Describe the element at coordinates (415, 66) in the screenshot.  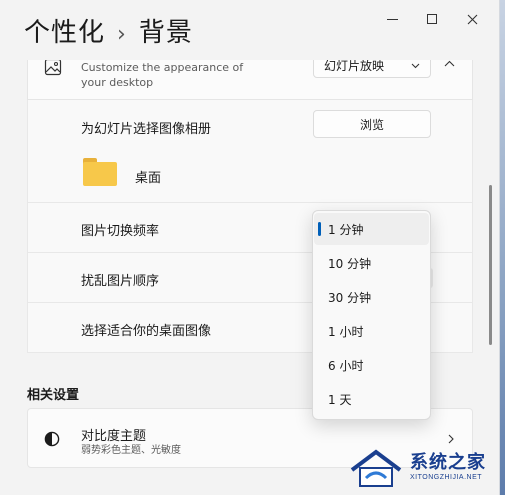
I see `chevron-down-icon` at that location.